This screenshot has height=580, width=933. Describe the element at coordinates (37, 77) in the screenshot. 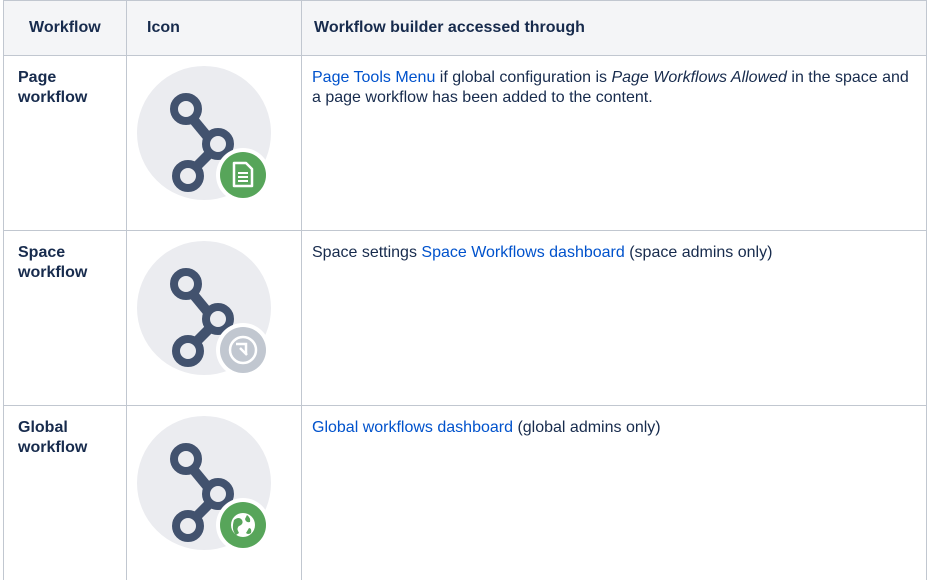

I see `workflow-name: Page` at that location.